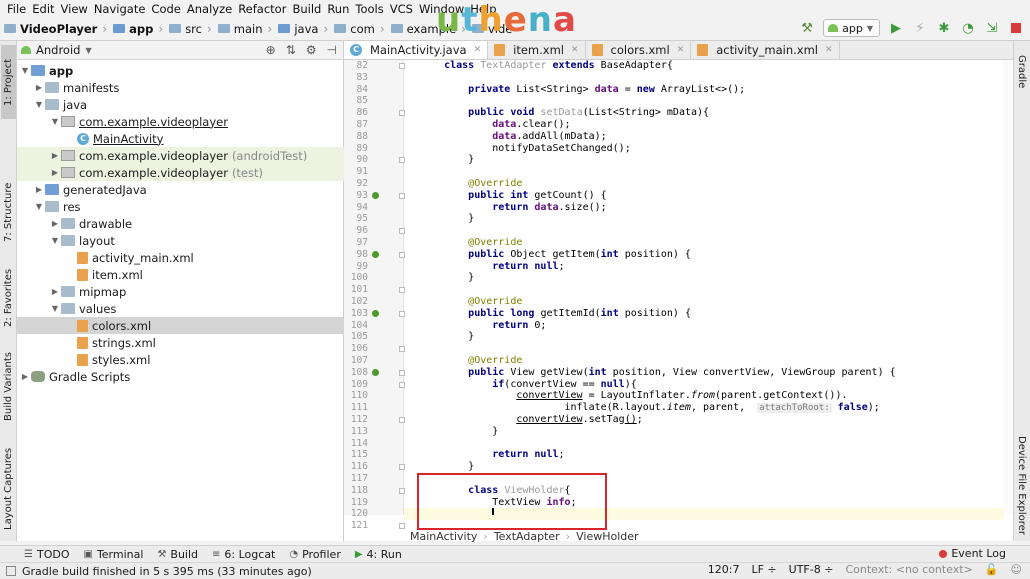 This screenshot has width=1030, height=579. Describe the element at coordinates (362, 266) in the screenshot. I see `line-number: 99` at that location.